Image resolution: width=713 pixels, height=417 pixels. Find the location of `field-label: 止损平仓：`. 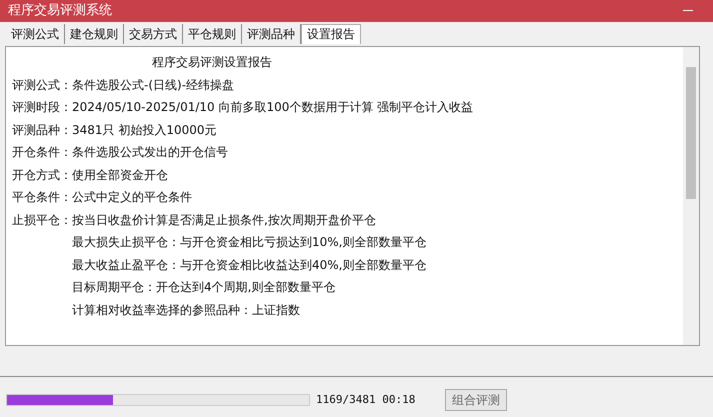

field-label: 止损平仓： is located at coordinates (42, 220).